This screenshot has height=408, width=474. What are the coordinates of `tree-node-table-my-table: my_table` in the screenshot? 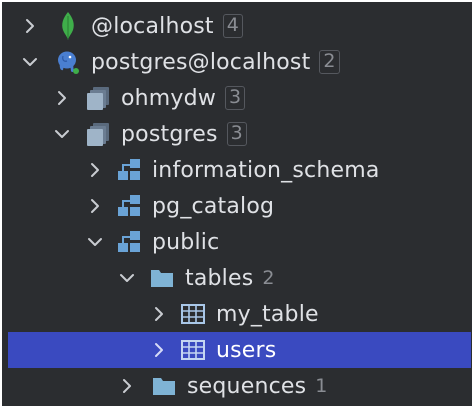 It's located at (237, 314).